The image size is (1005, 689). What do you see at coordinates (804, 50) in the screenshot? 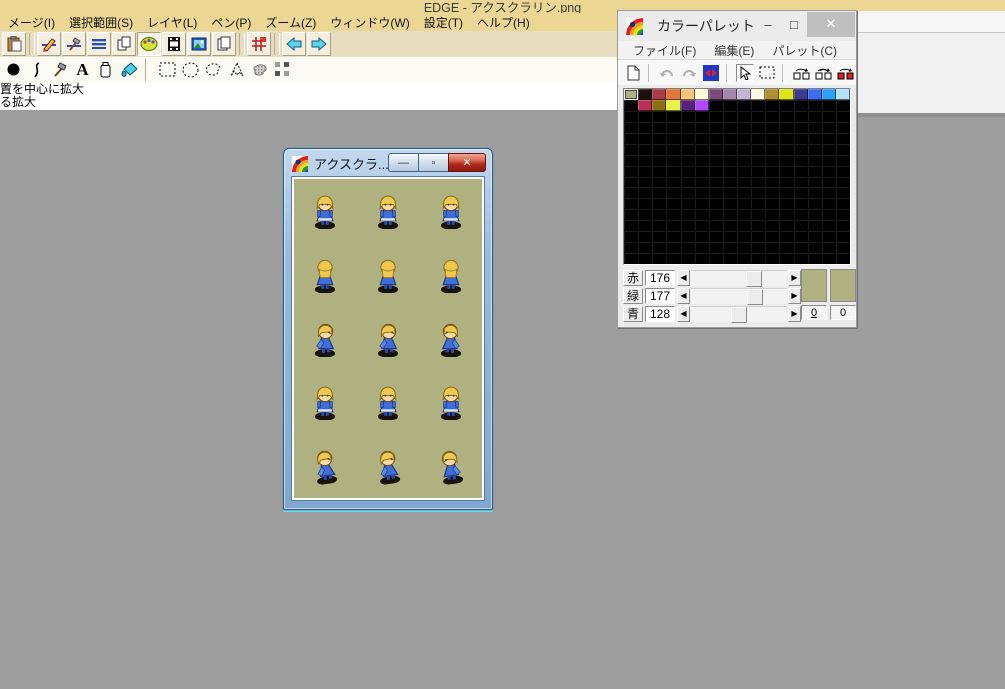
I see `palette-menu-item-2: パレット(C)` at bounding box center [804, 50].